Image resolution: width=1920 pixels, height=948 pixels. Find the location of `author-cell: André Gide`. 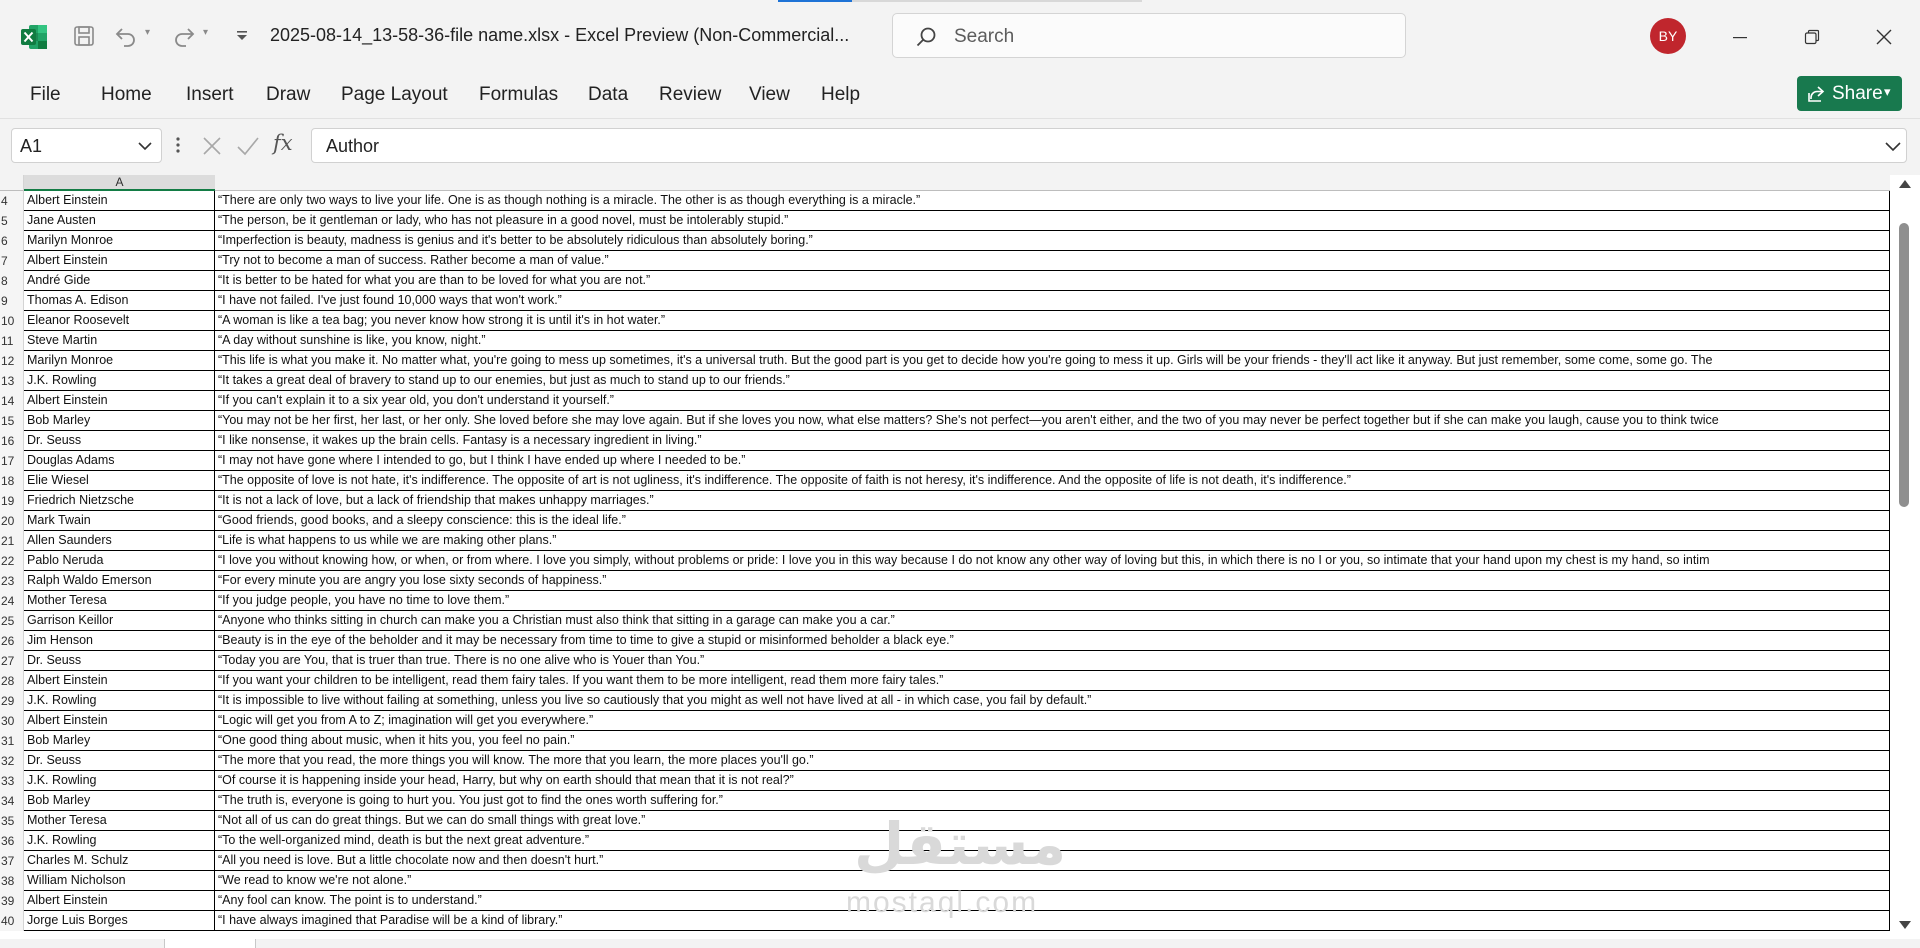

author-cell: André Gide is located at coordinates (119, 281).